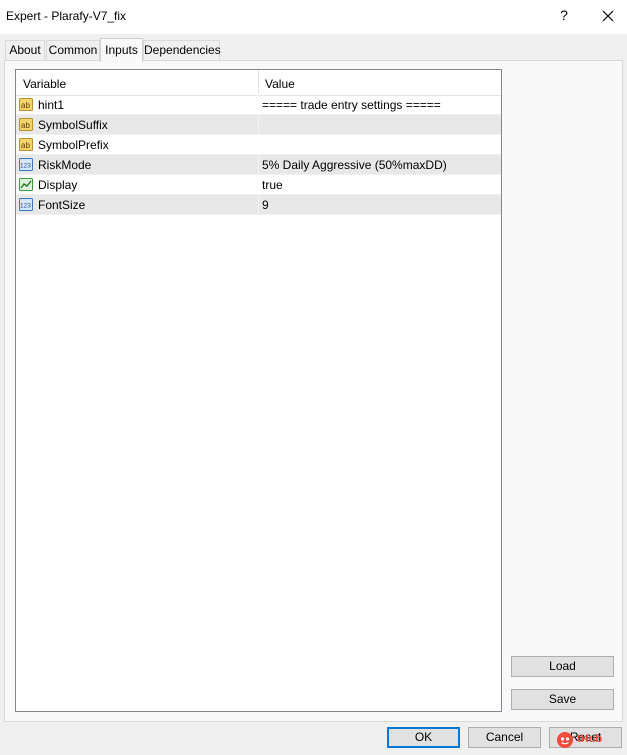 This screenshot has width=627, height=755. I want to click on grid-header: Variable Value, so click(258, 83).